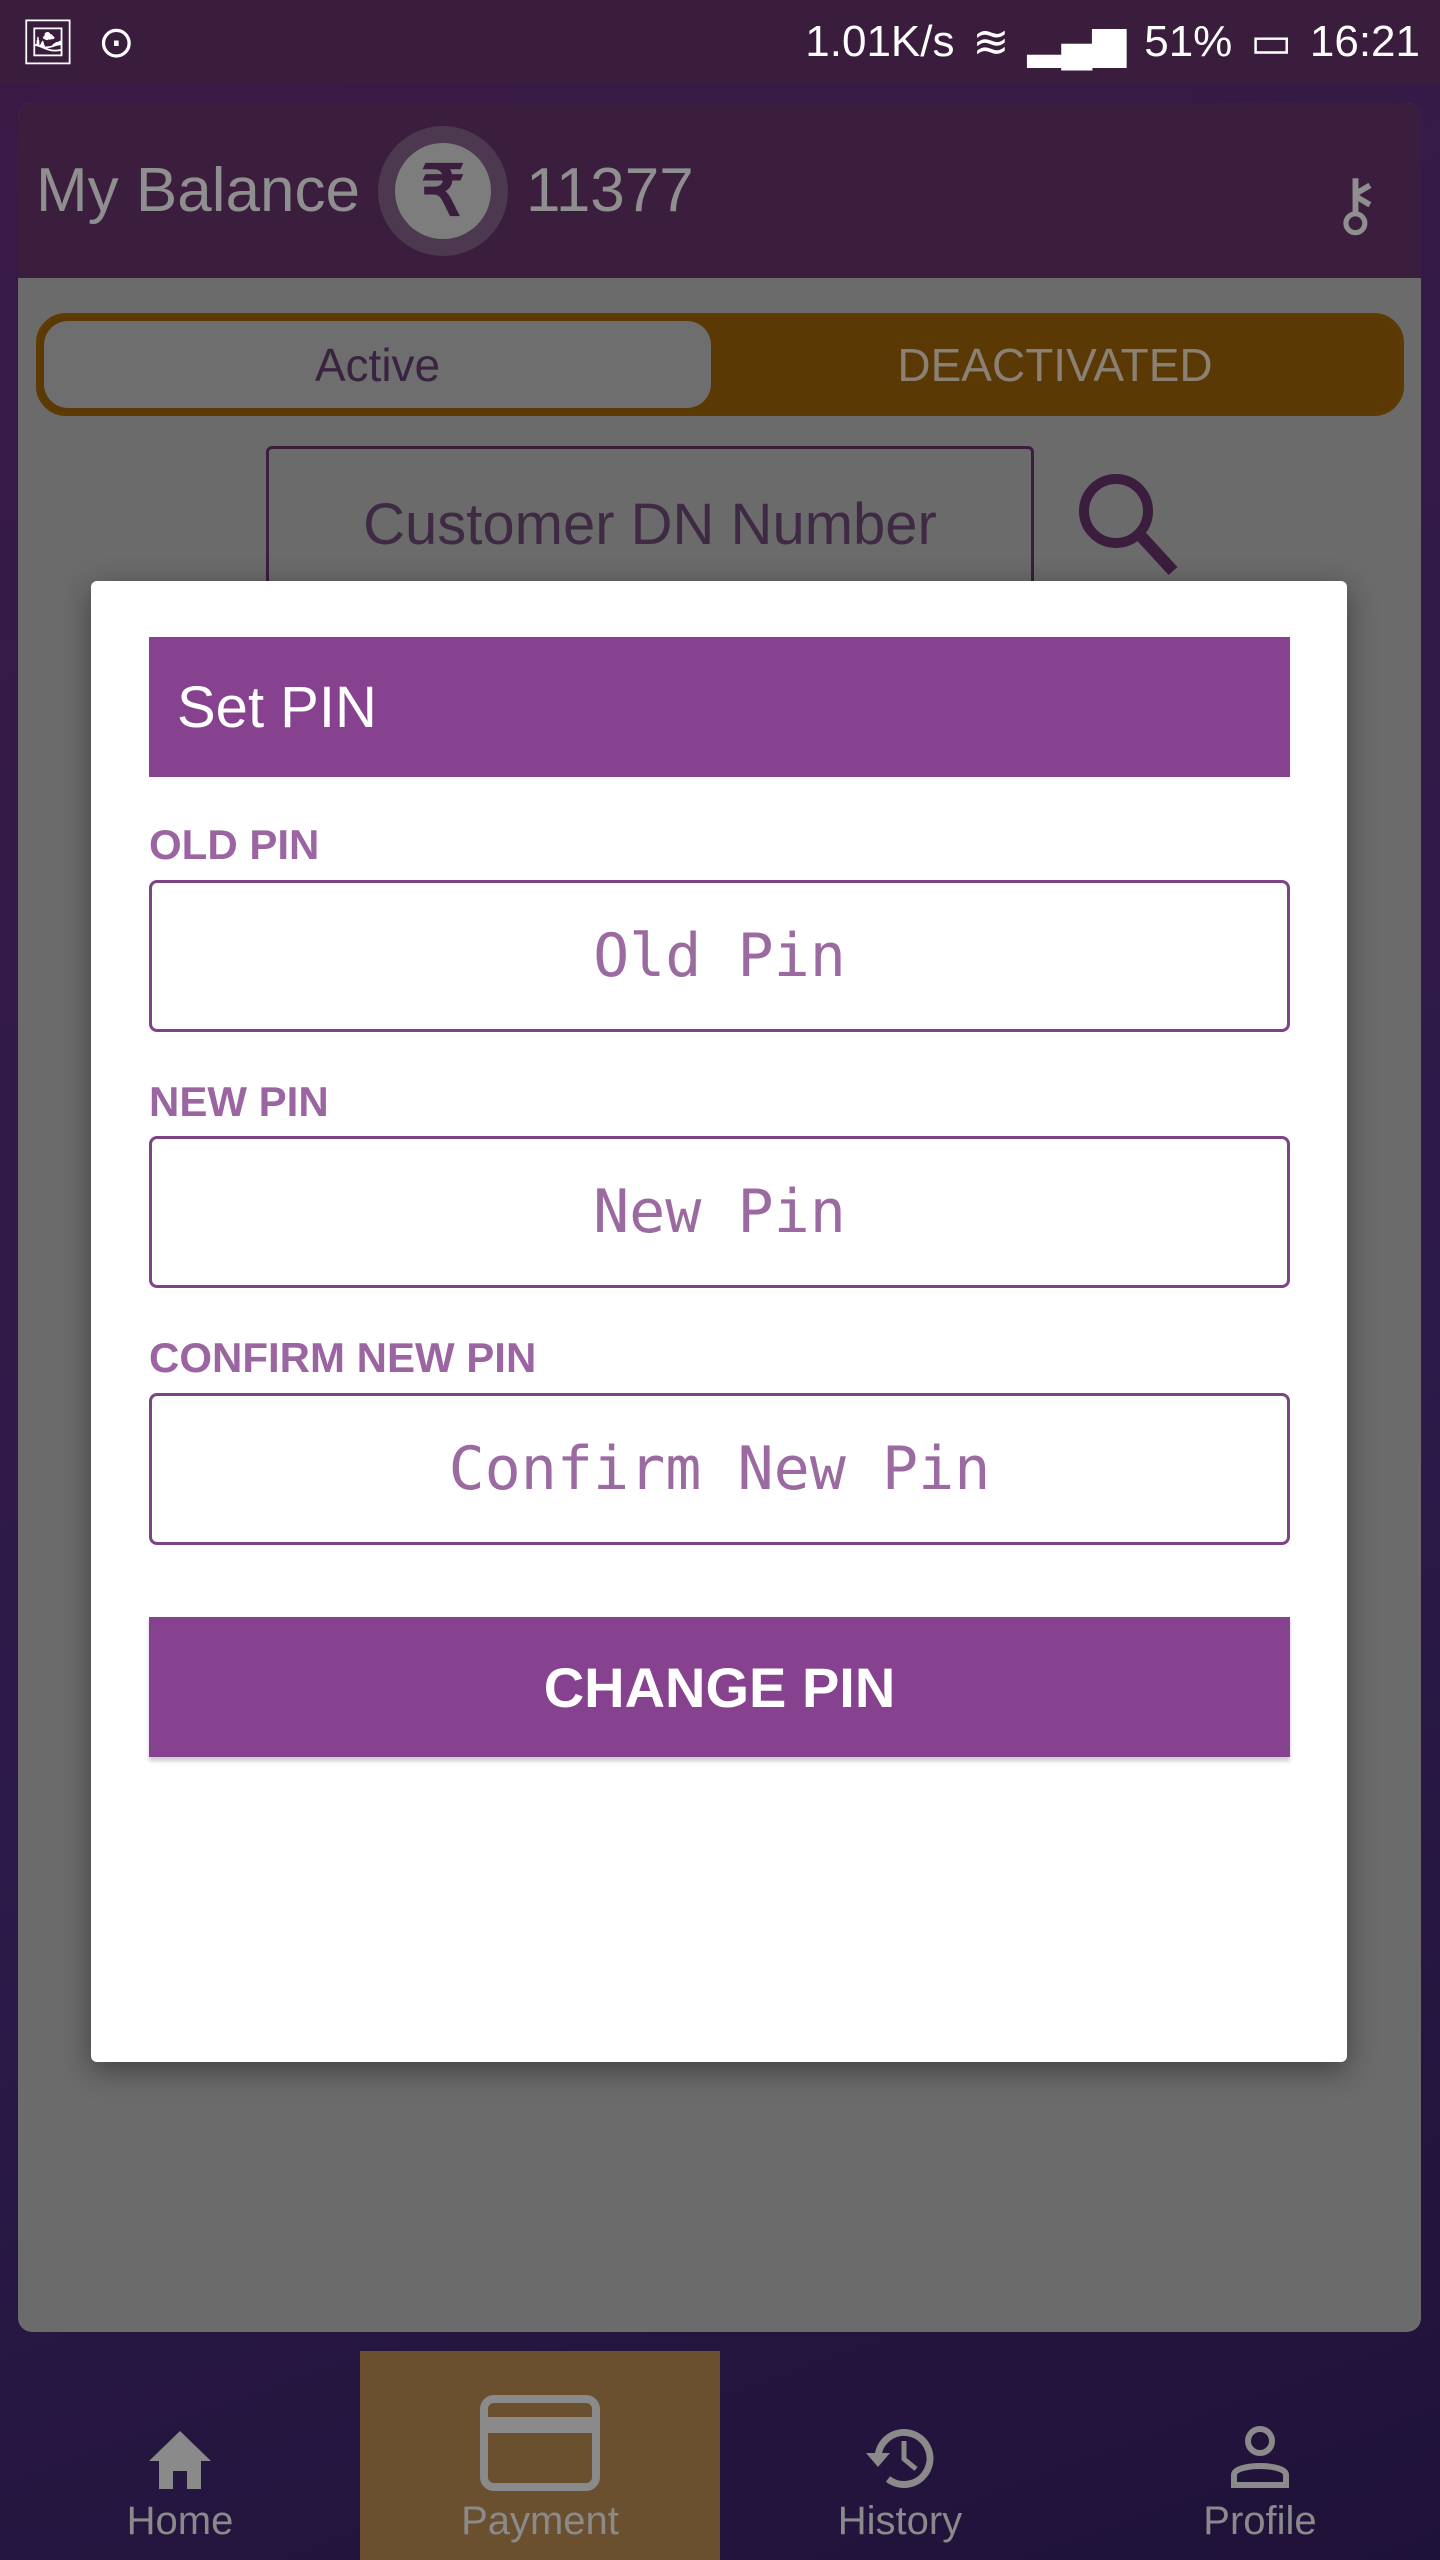 The image size is (1440, 2560). Describe the element at coordinates (1271, 42) in the screenshot. I see `battery-icon: ▭` at that location.